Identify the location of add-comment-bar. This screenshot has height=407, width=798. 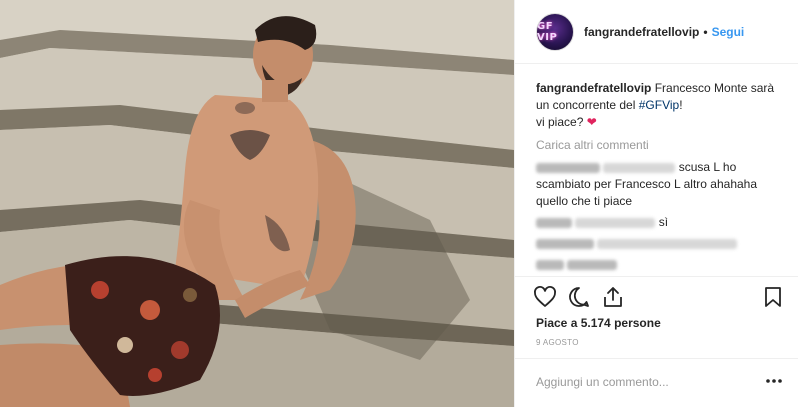
(656, 382).